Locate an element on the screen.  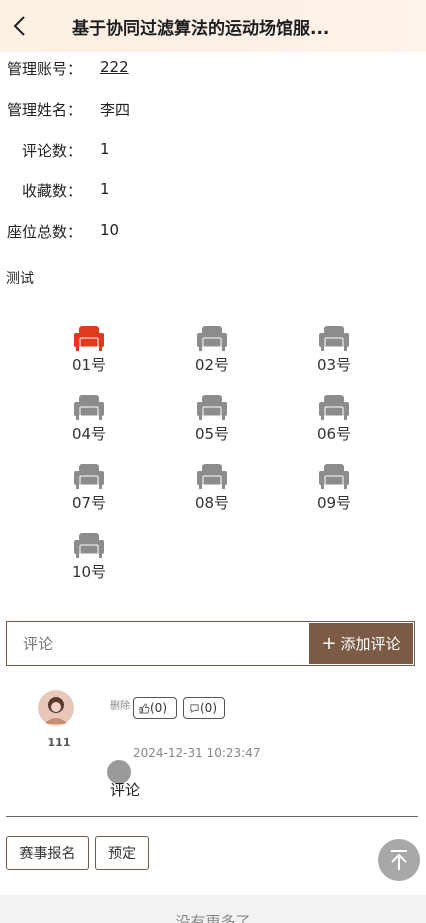
seat-7: 07号 is located at coordinates (89, 487).